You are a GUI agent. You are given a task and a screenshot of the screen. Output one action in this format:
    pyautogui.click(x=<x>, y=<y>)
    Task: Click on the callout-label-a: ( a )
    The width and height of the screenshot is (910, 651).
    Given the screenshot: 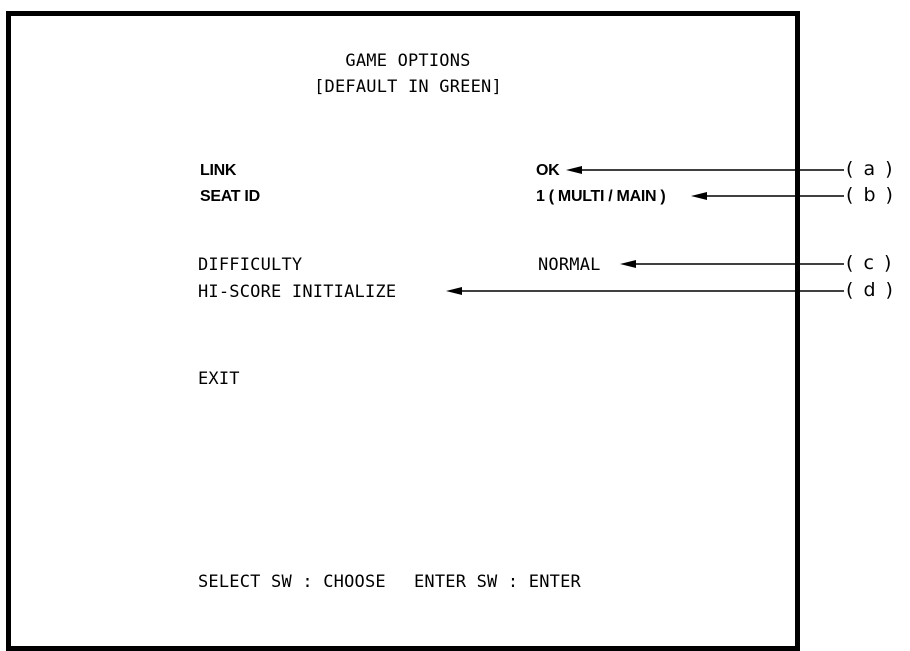 What is the action you would take?
    pyautogui.click(x=870, y=169)
    